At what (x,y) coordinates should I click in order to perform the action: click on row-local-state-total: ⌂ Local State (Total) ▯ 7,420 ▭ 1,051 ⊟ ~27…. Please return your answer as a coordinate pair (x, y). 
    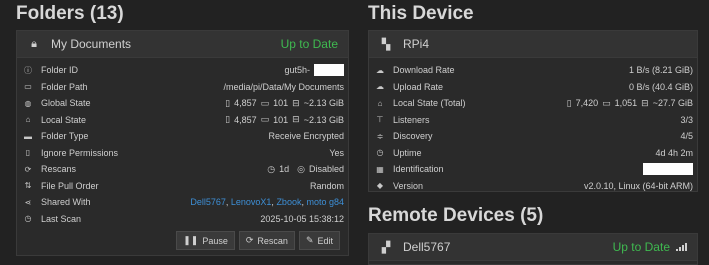
    Looking at the image, I should click on (533, 103).